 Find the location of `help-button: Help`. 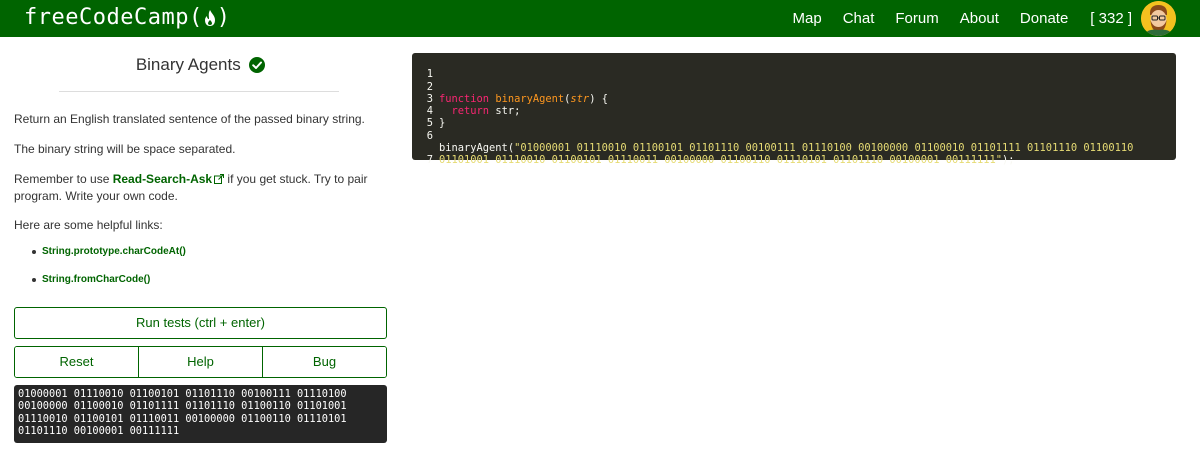

help-button: Help is located at coordinates (201, 362).